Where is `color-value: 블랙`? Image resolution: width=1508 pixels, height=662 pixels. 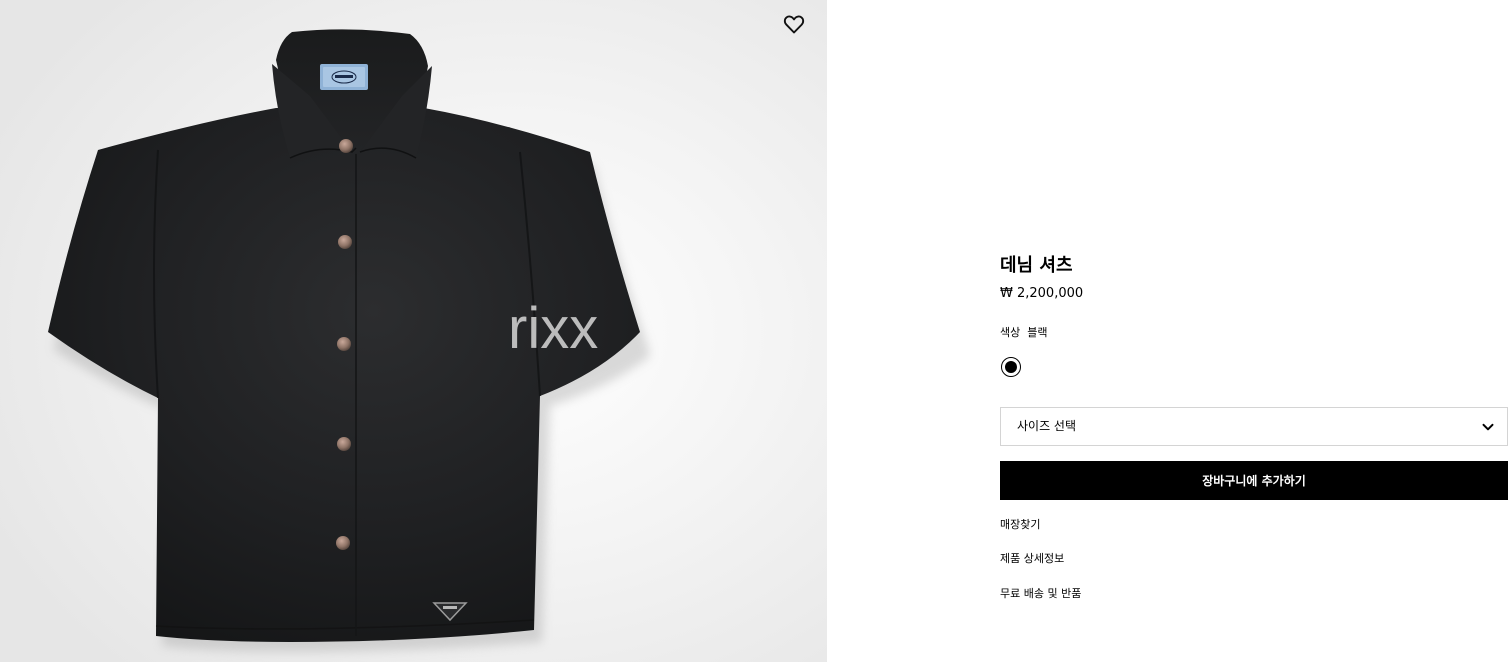 color-value: 블랙 is located at coordinates (1037, 332).